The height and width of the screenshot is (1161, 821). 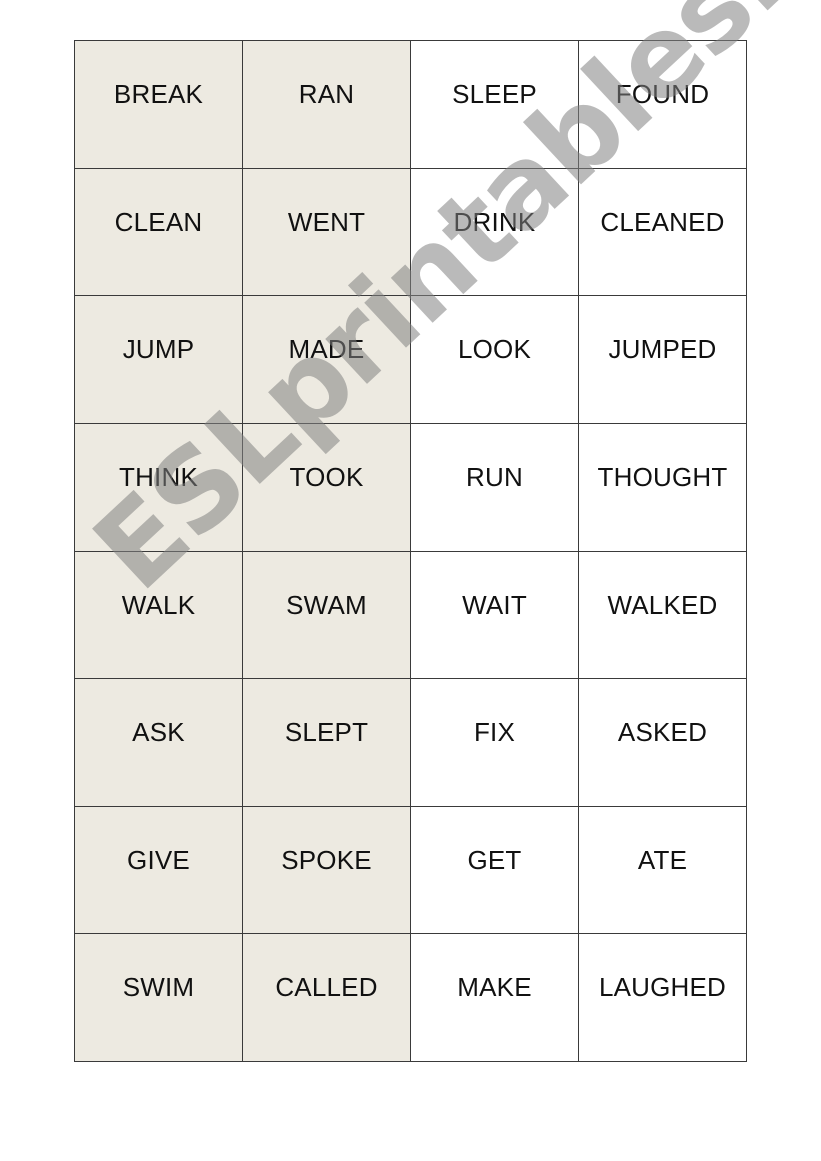 I want to click on word-card: RUN, so click(x=495, y=487).